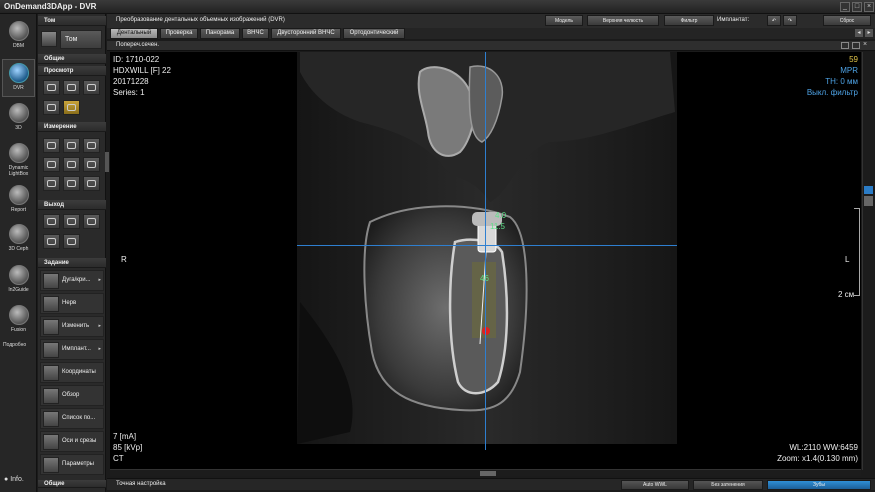 This screenshot has height=492, width=875. I want to click on export-tool, so click(51, 241).